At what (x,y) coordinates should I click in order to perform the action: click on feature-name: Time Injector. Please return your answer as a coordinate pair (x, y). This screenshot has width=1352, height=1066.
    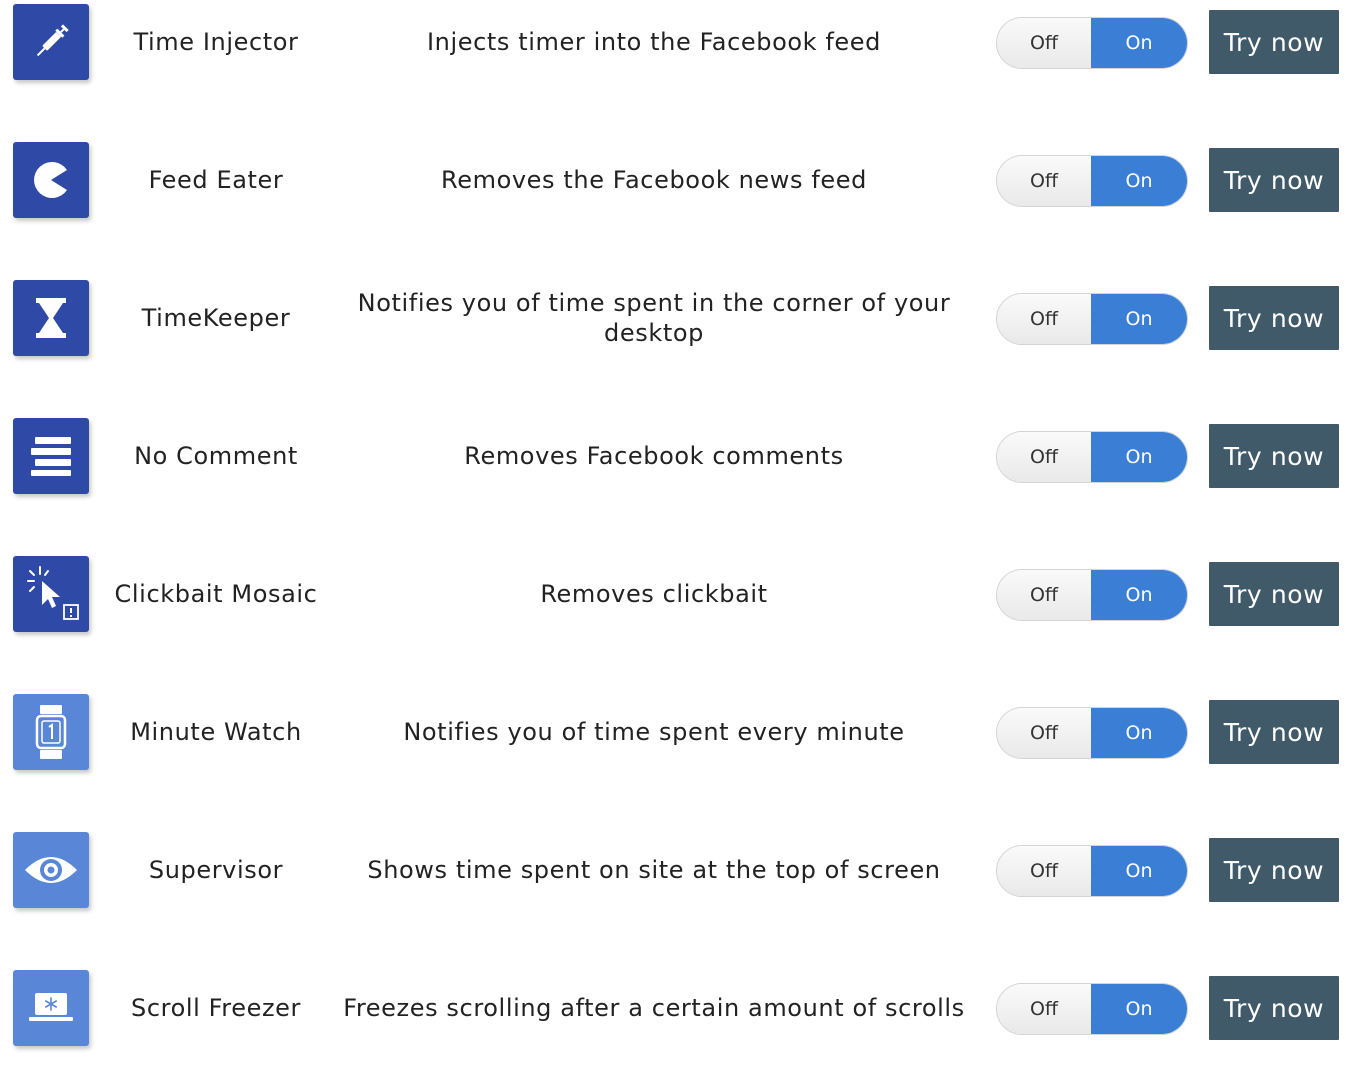
    Looking at the image, I should click on (216, 42).